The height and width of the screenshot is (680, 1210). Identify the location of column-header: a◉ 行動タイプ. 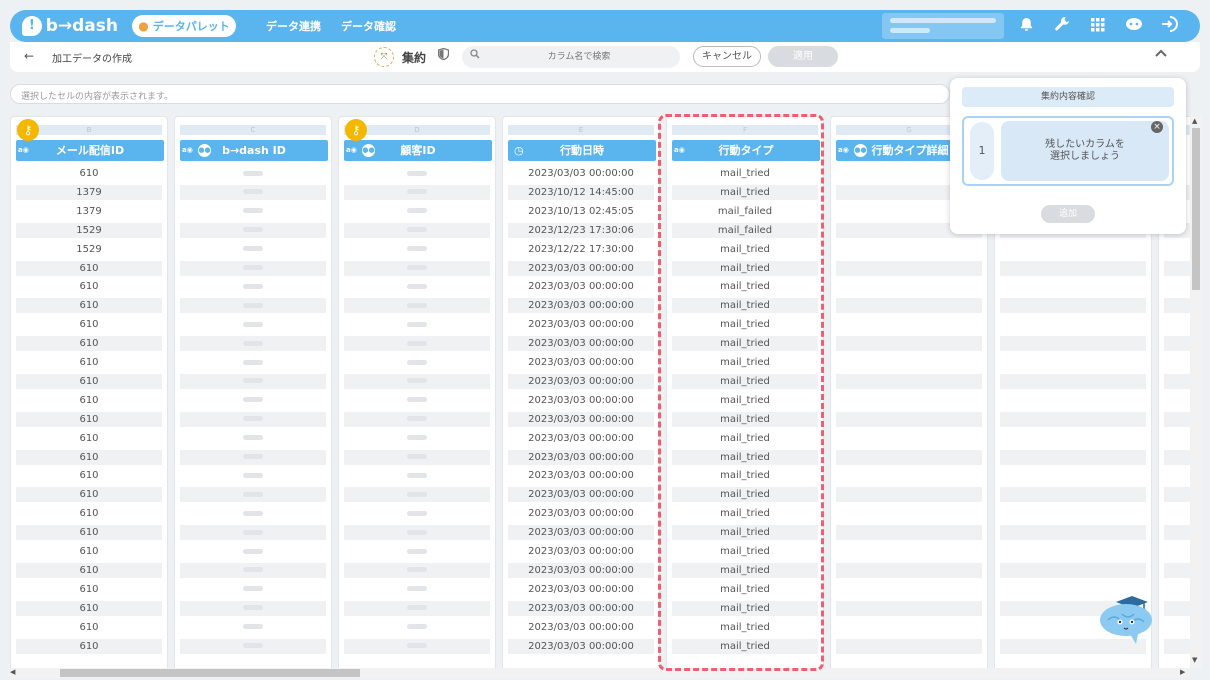
(746, 150).